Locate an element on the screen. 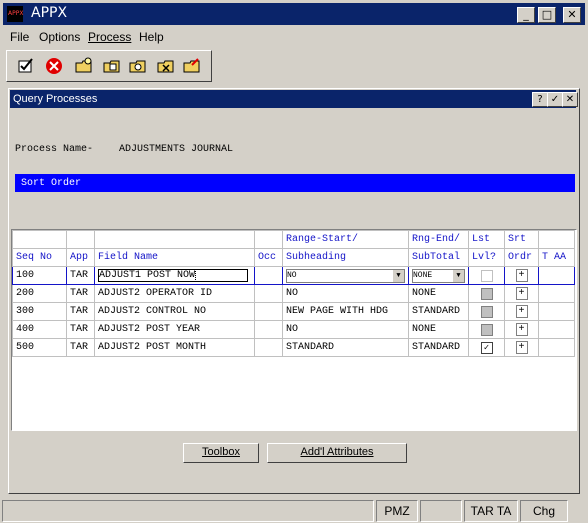  menu-file: File is located at coordinates (19, 37).